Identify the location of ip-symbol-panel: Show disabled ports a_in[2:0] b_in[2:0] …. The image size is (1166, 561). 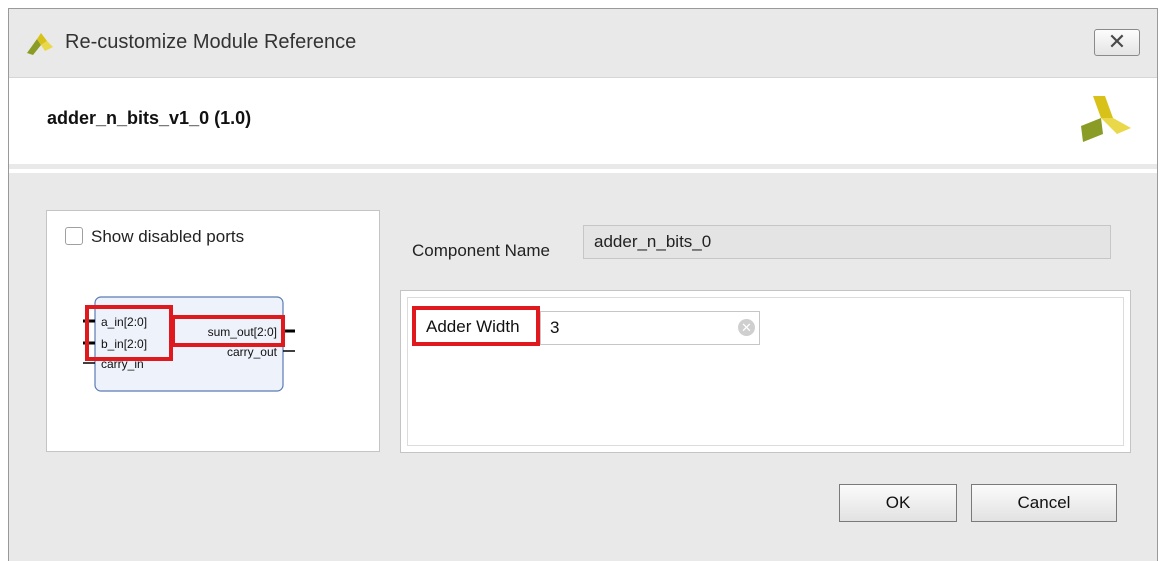
(213, 331).